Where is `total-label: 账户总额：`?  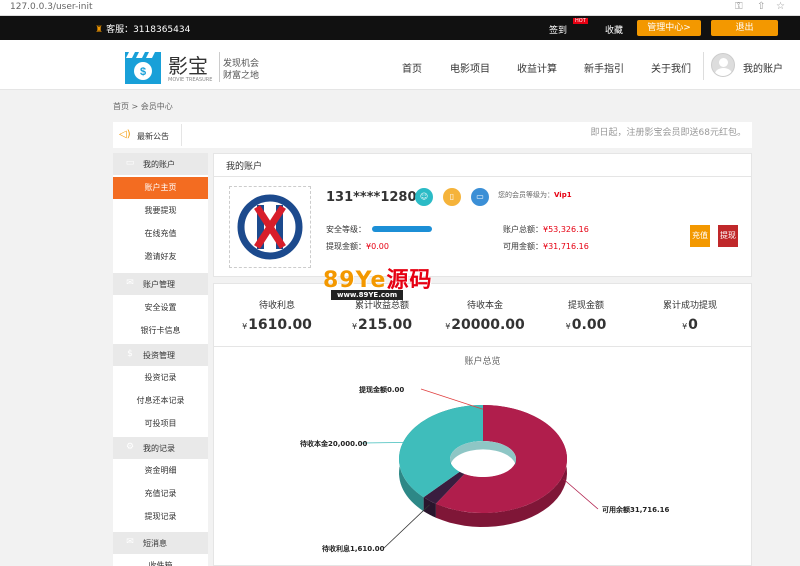
total-label: 账户总额： is located at coordinates (523, 229).